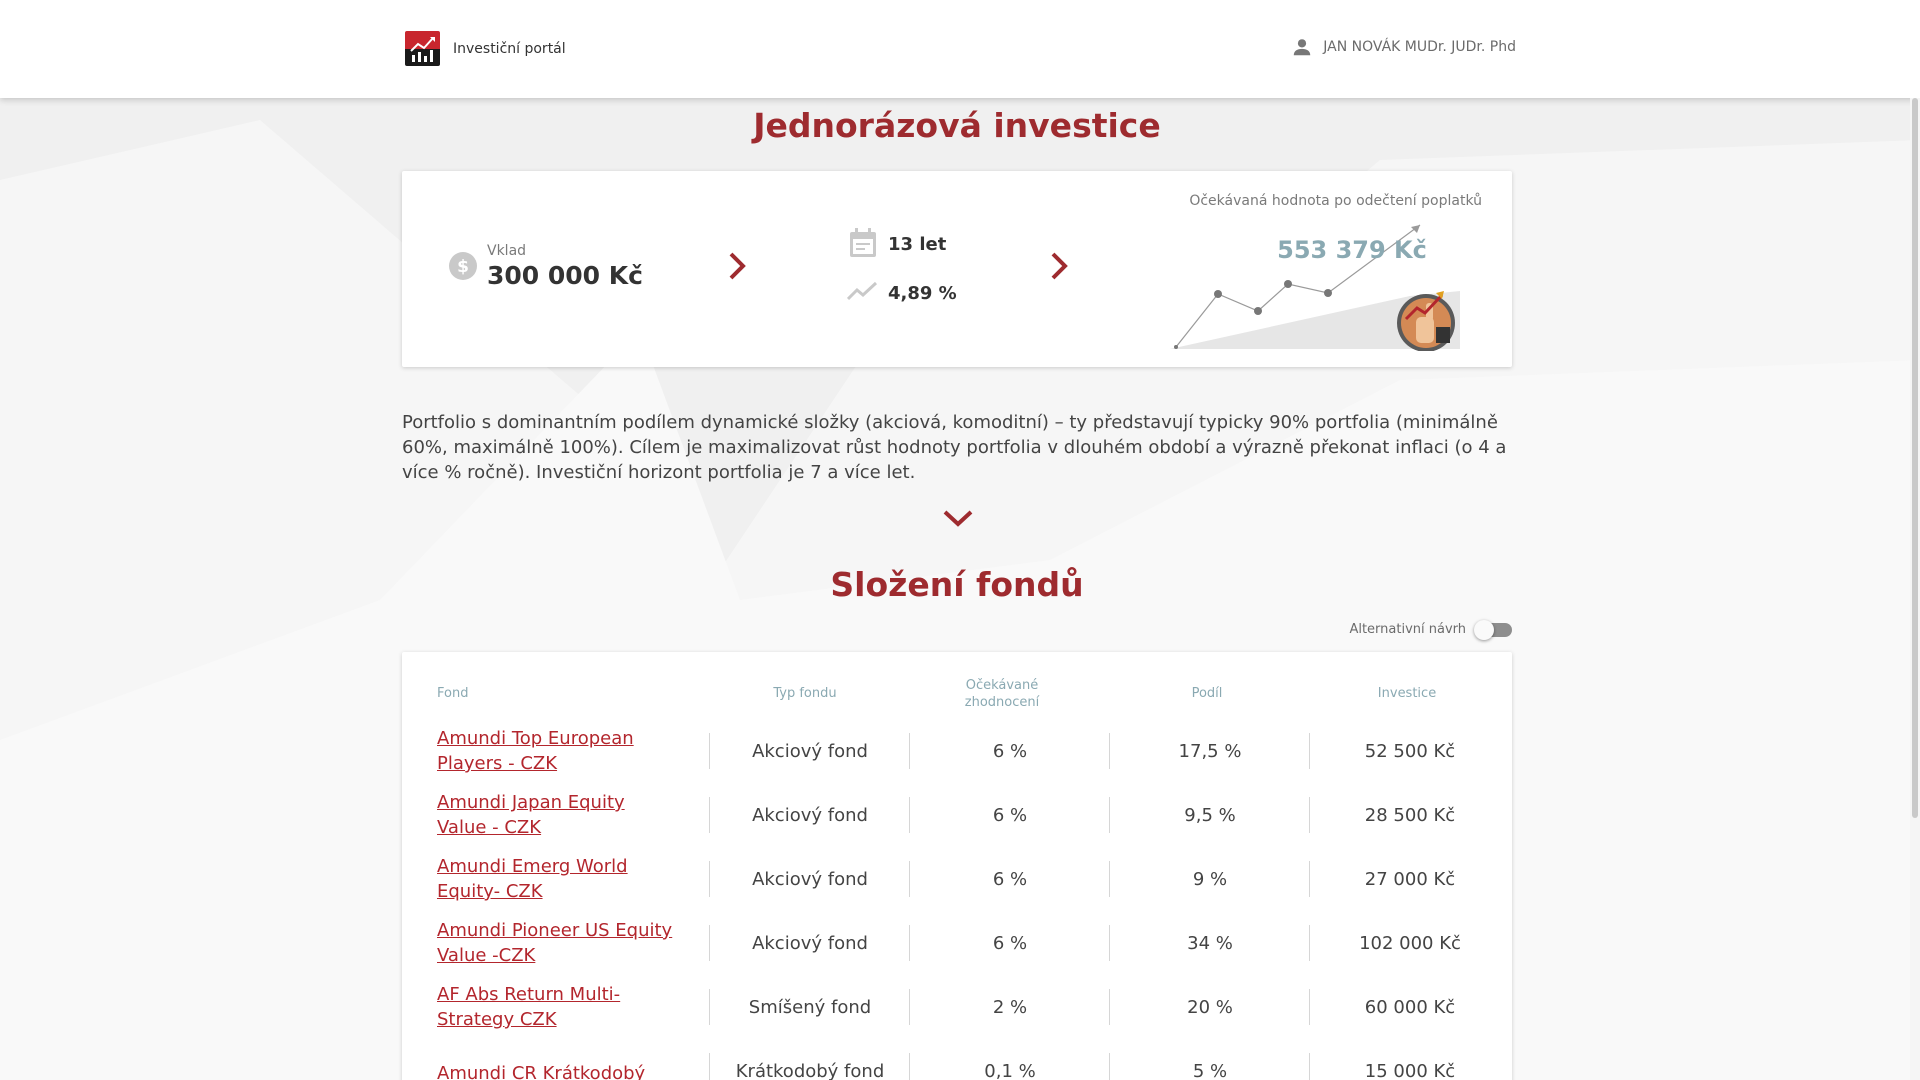 This screenshot has height=1080, width=1920. I want to click on alternative-proposal-label: Alternativní návrh, so click(1407, 629).